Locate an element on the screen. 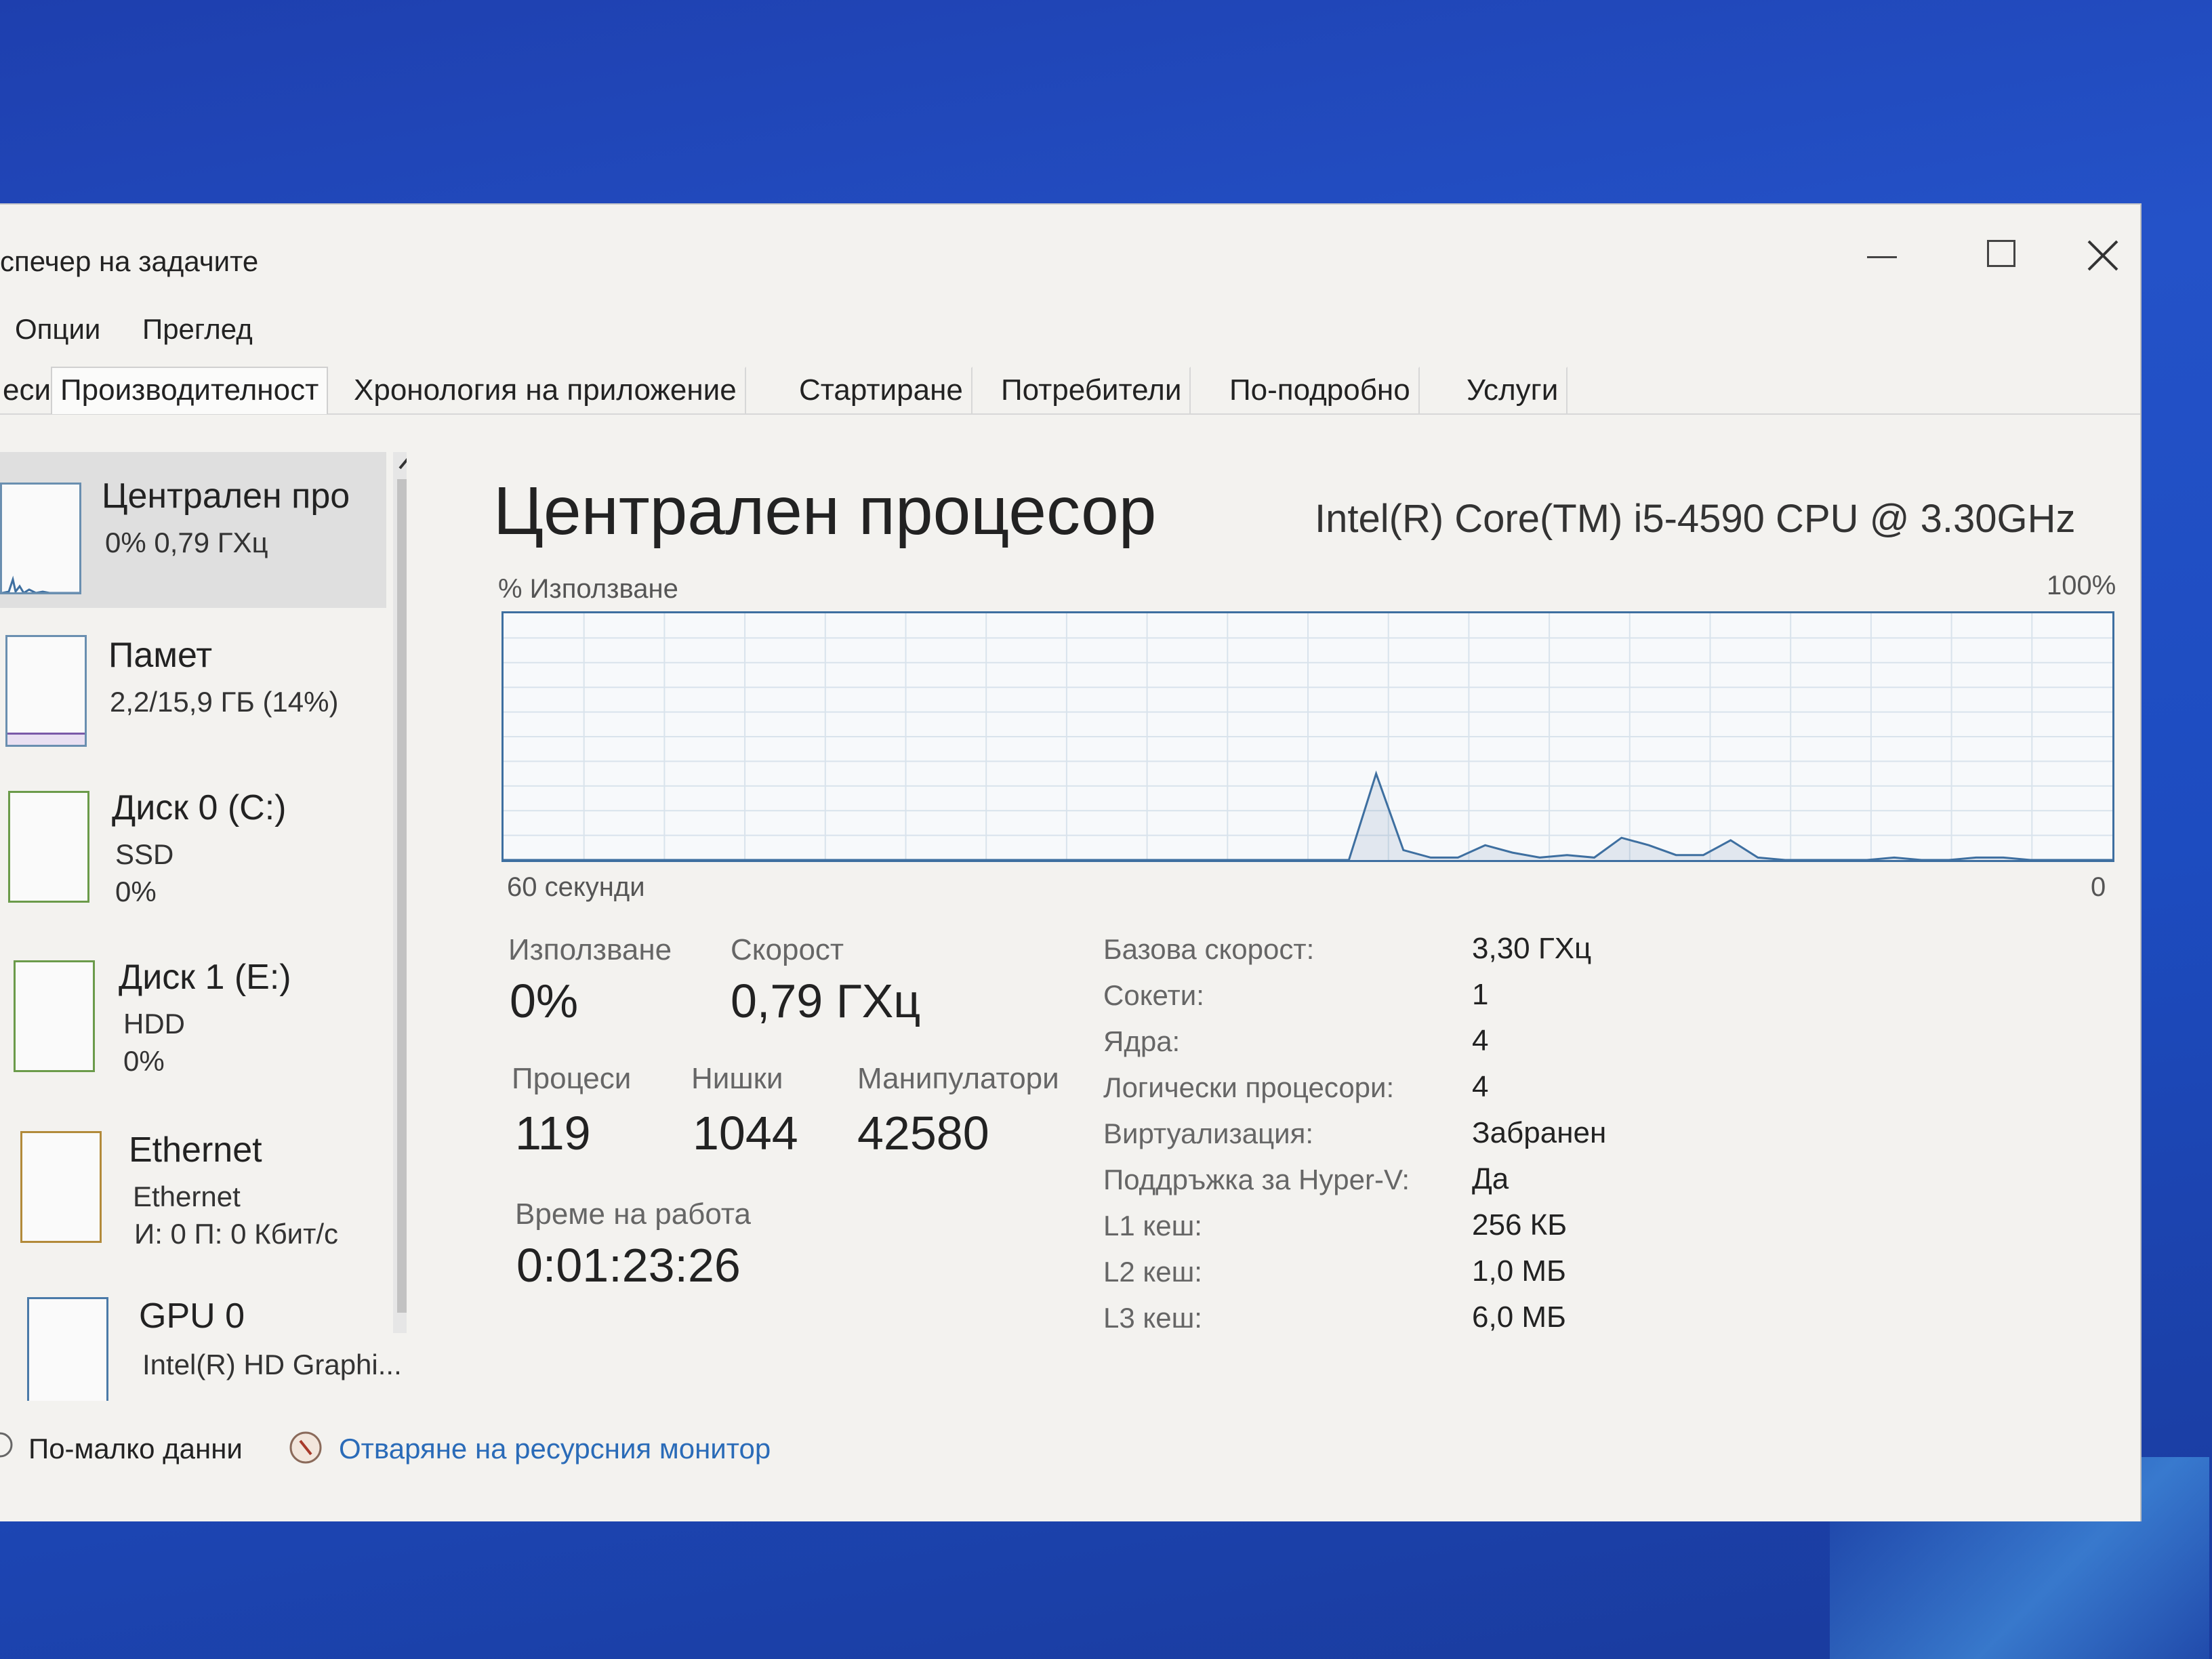  disk1-thumbnail is located at coordinates (55, 1016).